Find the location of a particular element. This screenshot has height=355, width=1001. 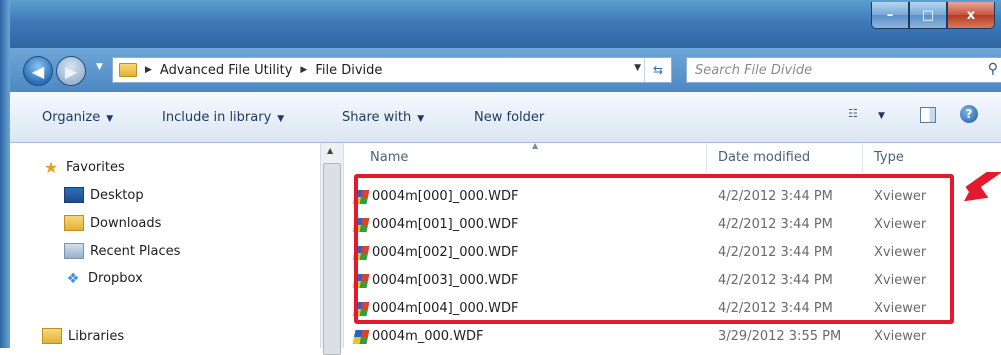

nav-libraries-label: Libraries is located at coordinates (96, 336).